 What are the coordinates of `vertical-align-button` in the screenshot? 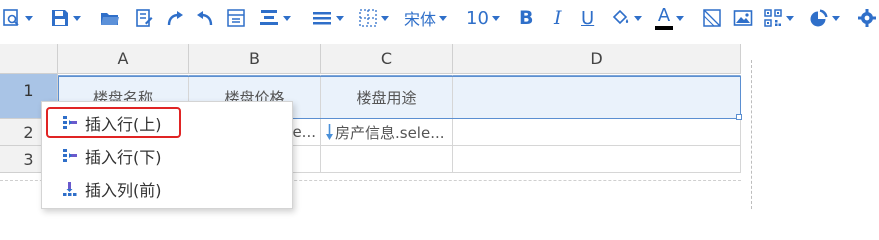 It's located at (274, 18).